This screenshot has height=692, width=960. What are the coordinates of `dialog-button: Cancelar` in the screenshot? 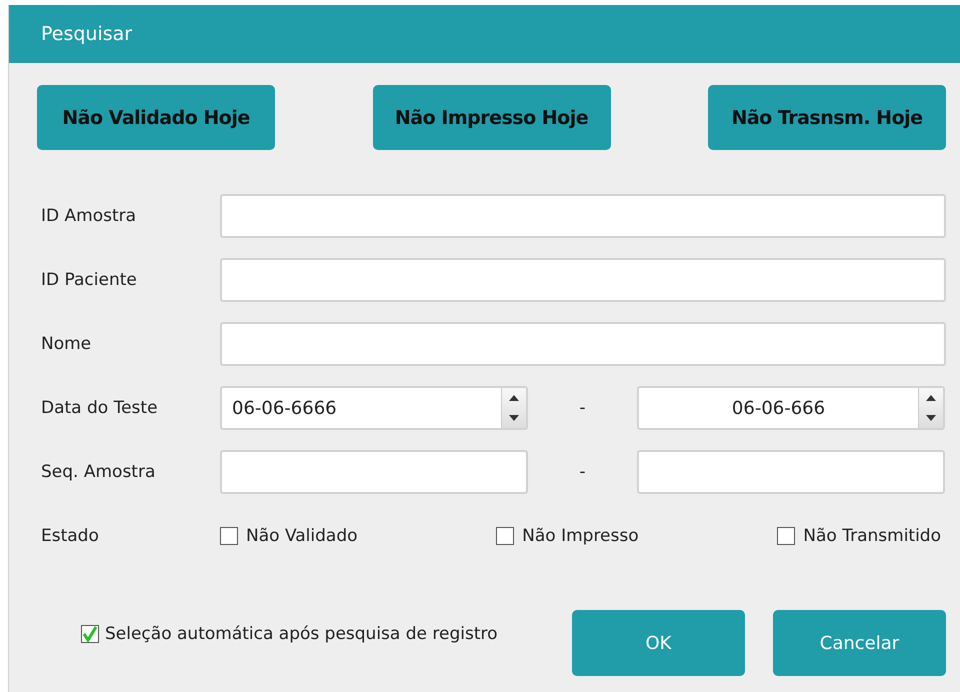 It's located at (859, 643).